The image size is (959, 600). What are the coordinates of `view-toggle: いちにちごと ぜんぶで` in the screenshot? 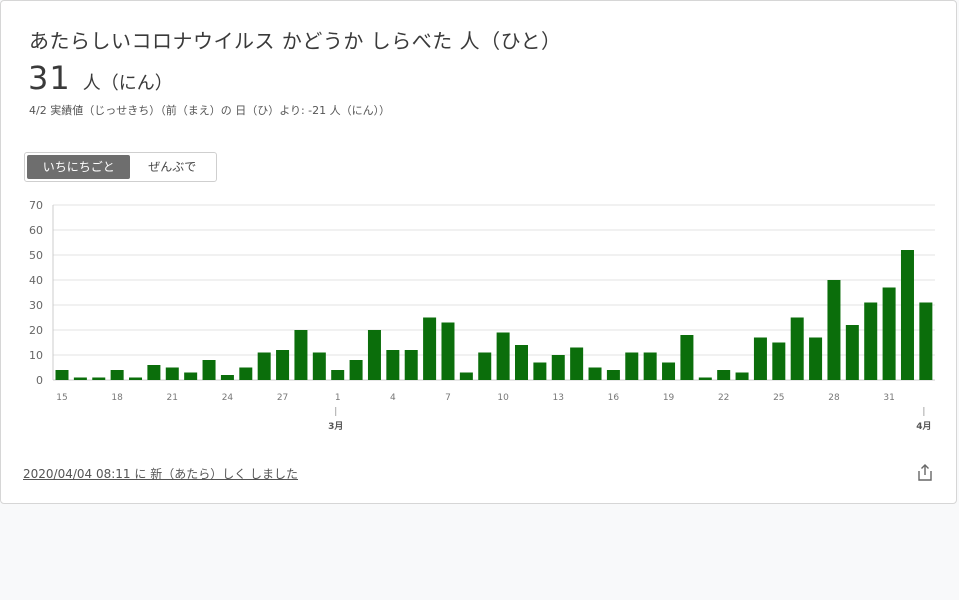 It's located at (120, 167).